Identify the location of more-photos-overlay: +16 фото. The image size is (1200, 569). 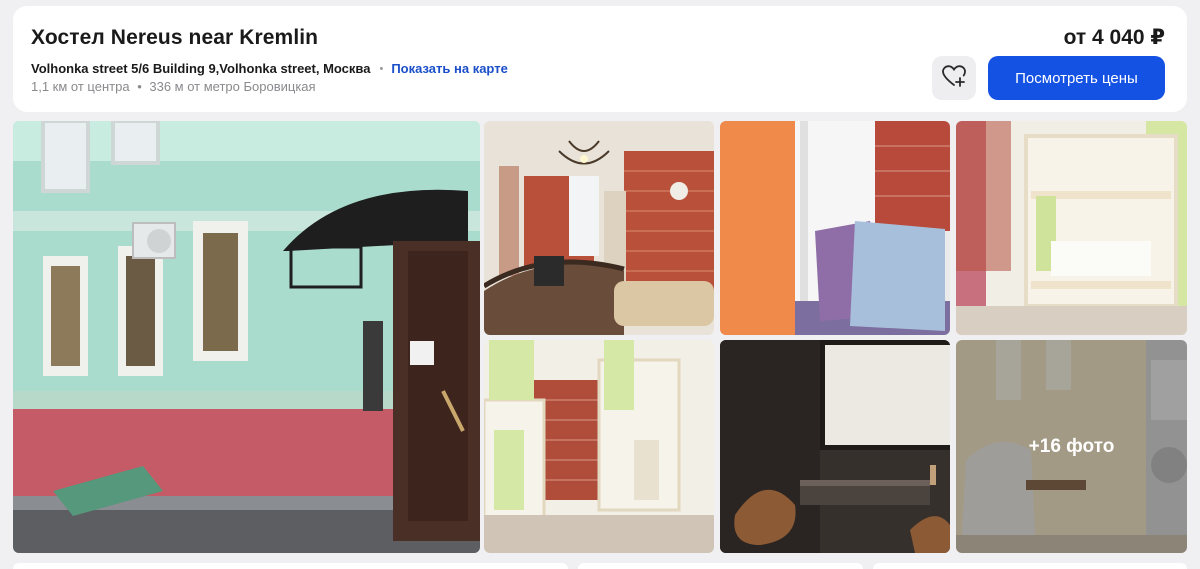
(1071, 446).